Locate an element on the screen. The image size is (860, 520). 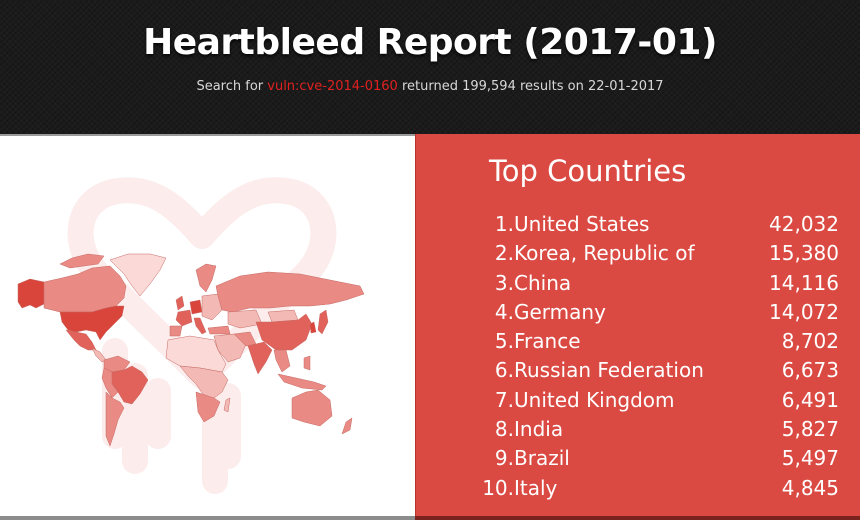
country-count: 6,491 is located at coordinates (810, 399).